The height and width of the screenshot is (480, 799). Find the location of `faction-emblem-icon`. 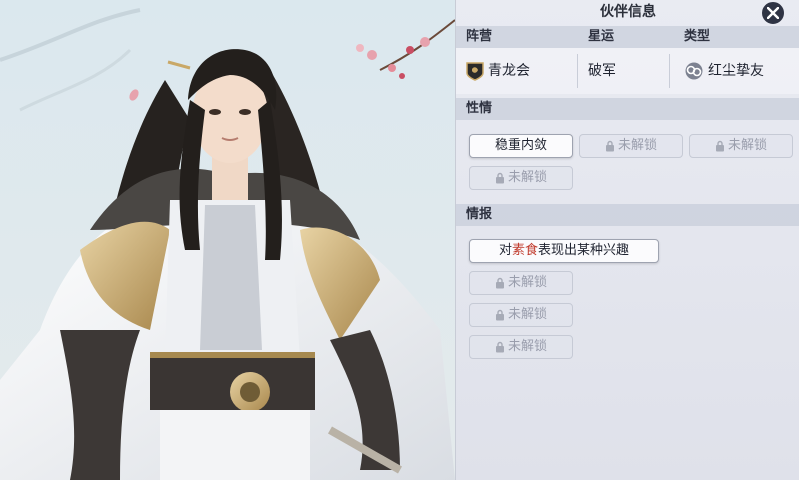

faction-emblem-icon is located at coordinates (475, 71).